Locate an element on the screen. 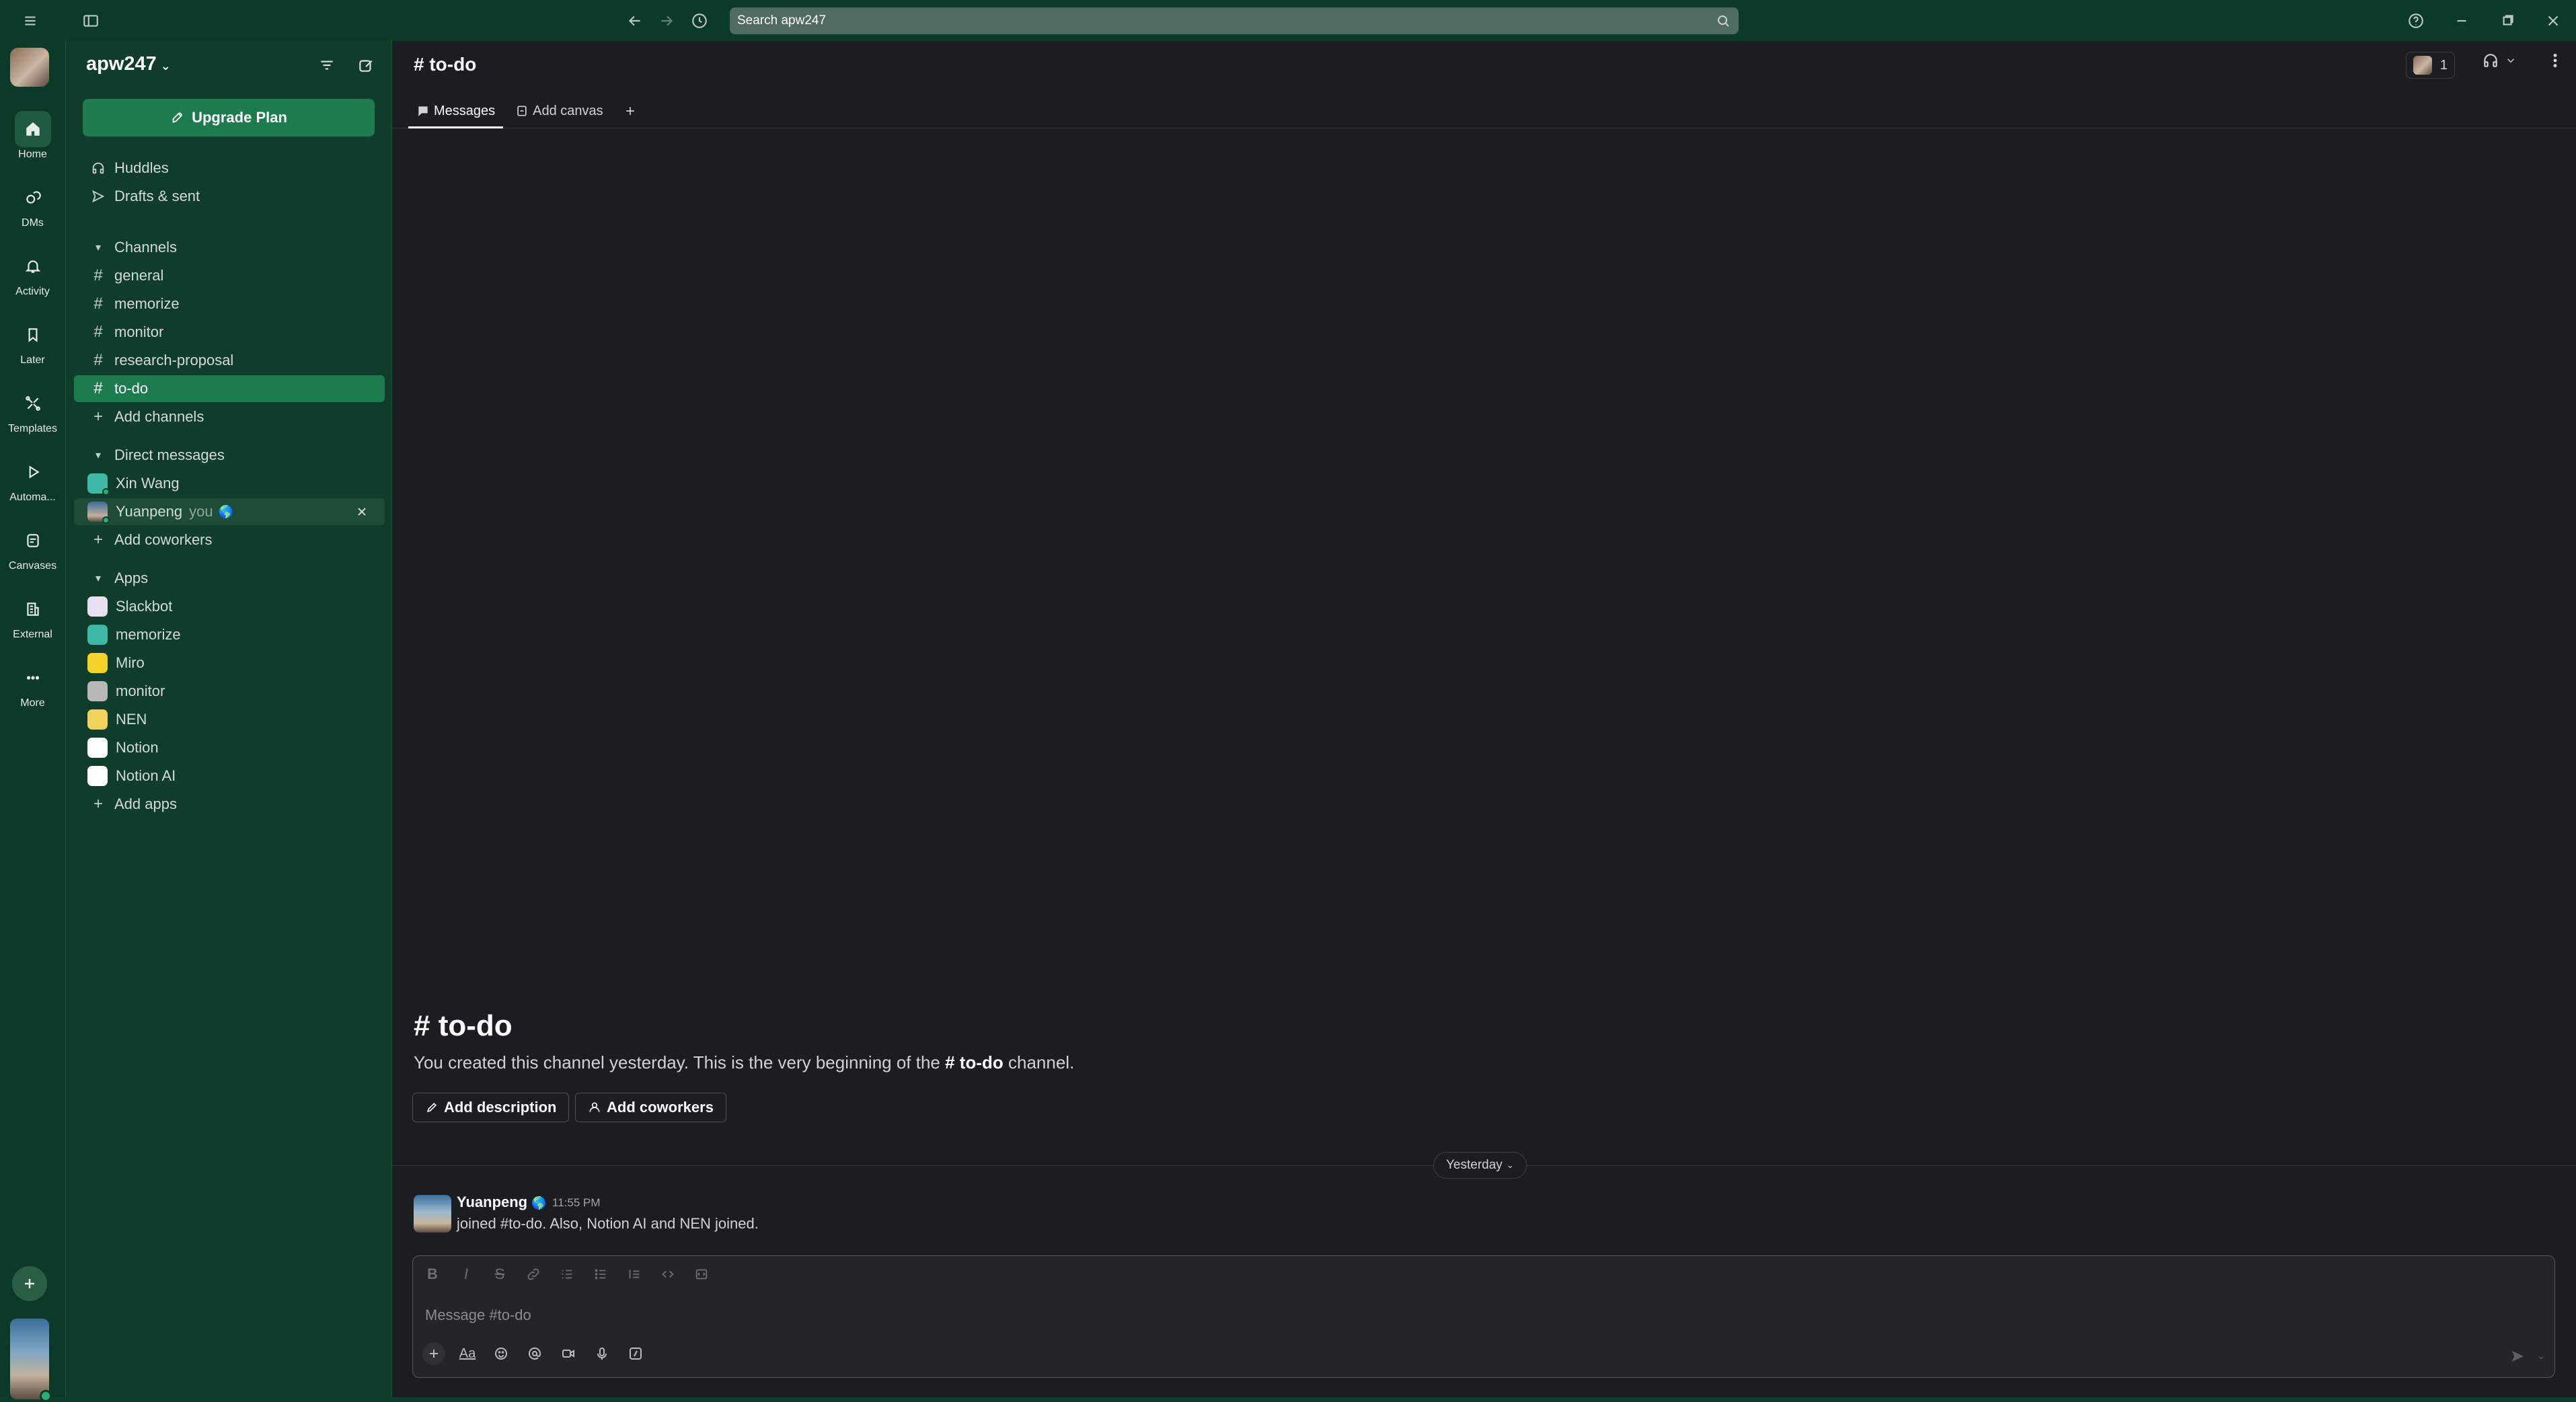 The width and height of the screenshot is (2576, 1402). avatar is located at coordinates (98, 513).